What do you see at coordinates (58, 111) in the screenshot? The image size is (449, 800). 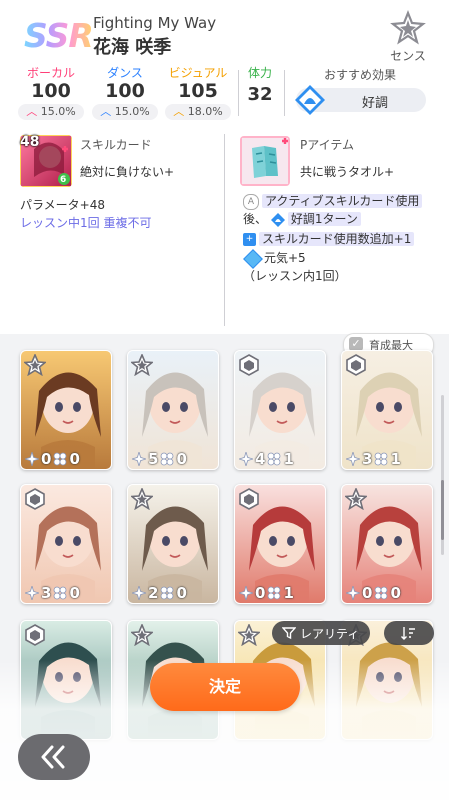 I see `vocal-bonus-value: 15.0%` at bounding box center [58, 111].